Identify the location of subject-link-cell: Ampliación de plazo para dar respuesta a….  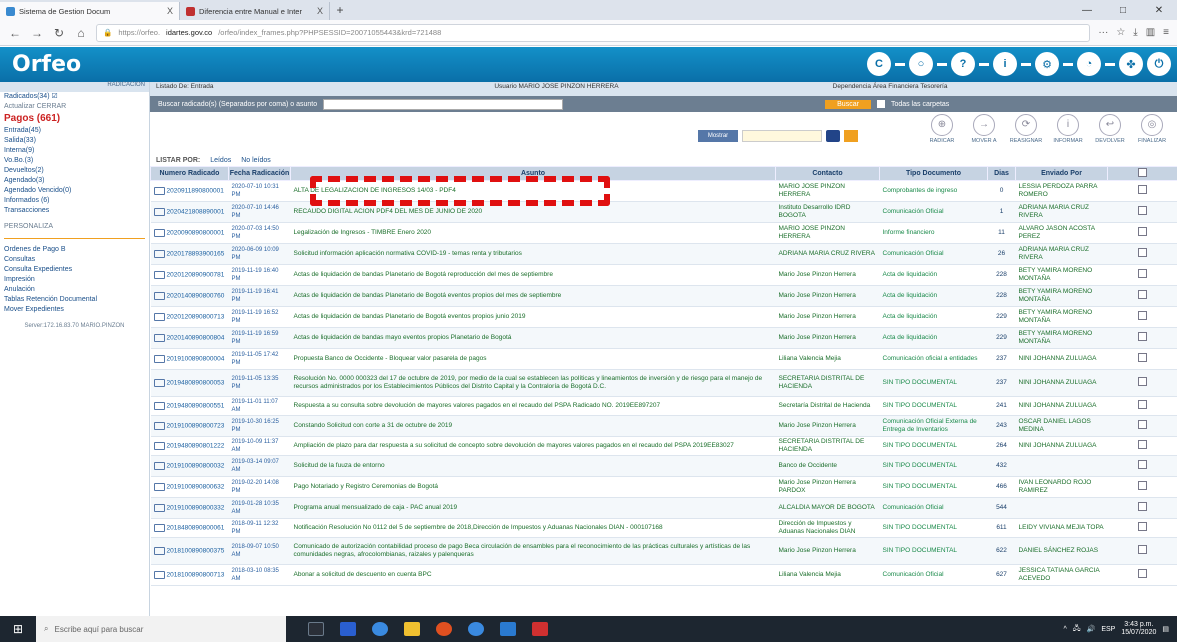
(533, 446).